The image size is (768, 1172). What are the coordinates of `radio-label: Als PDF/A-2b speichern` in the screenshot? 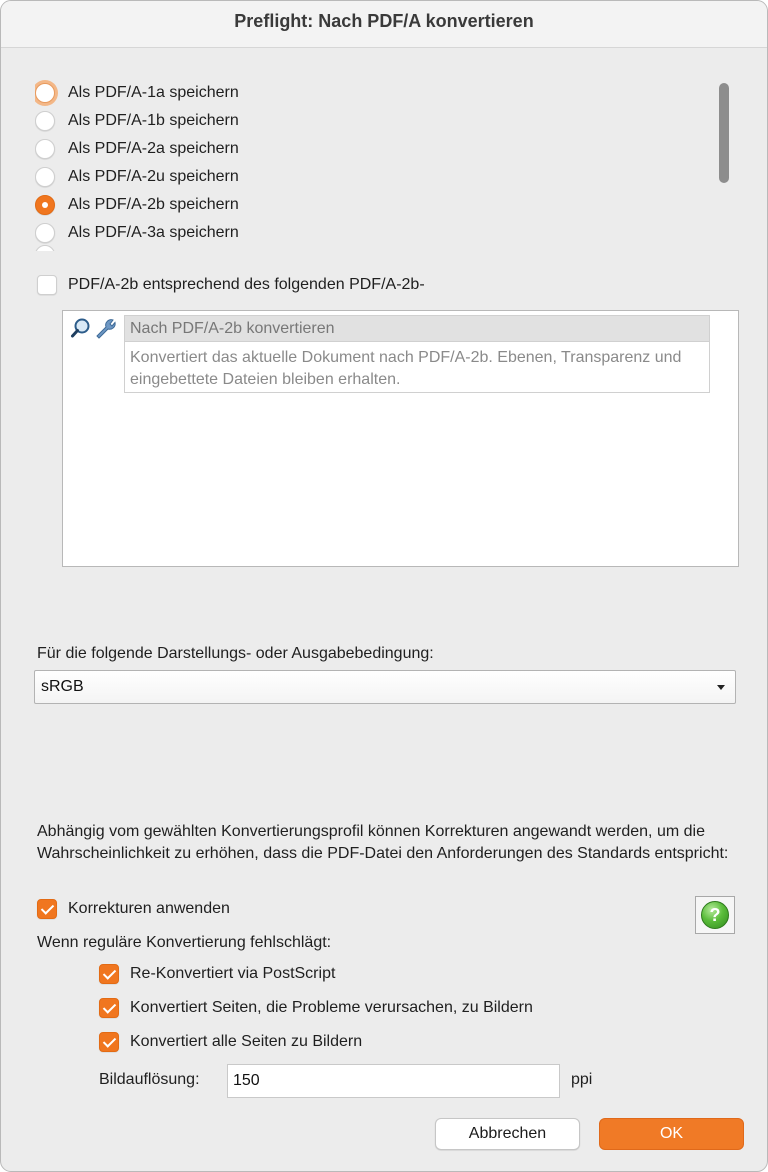 It's located at (153, 204).